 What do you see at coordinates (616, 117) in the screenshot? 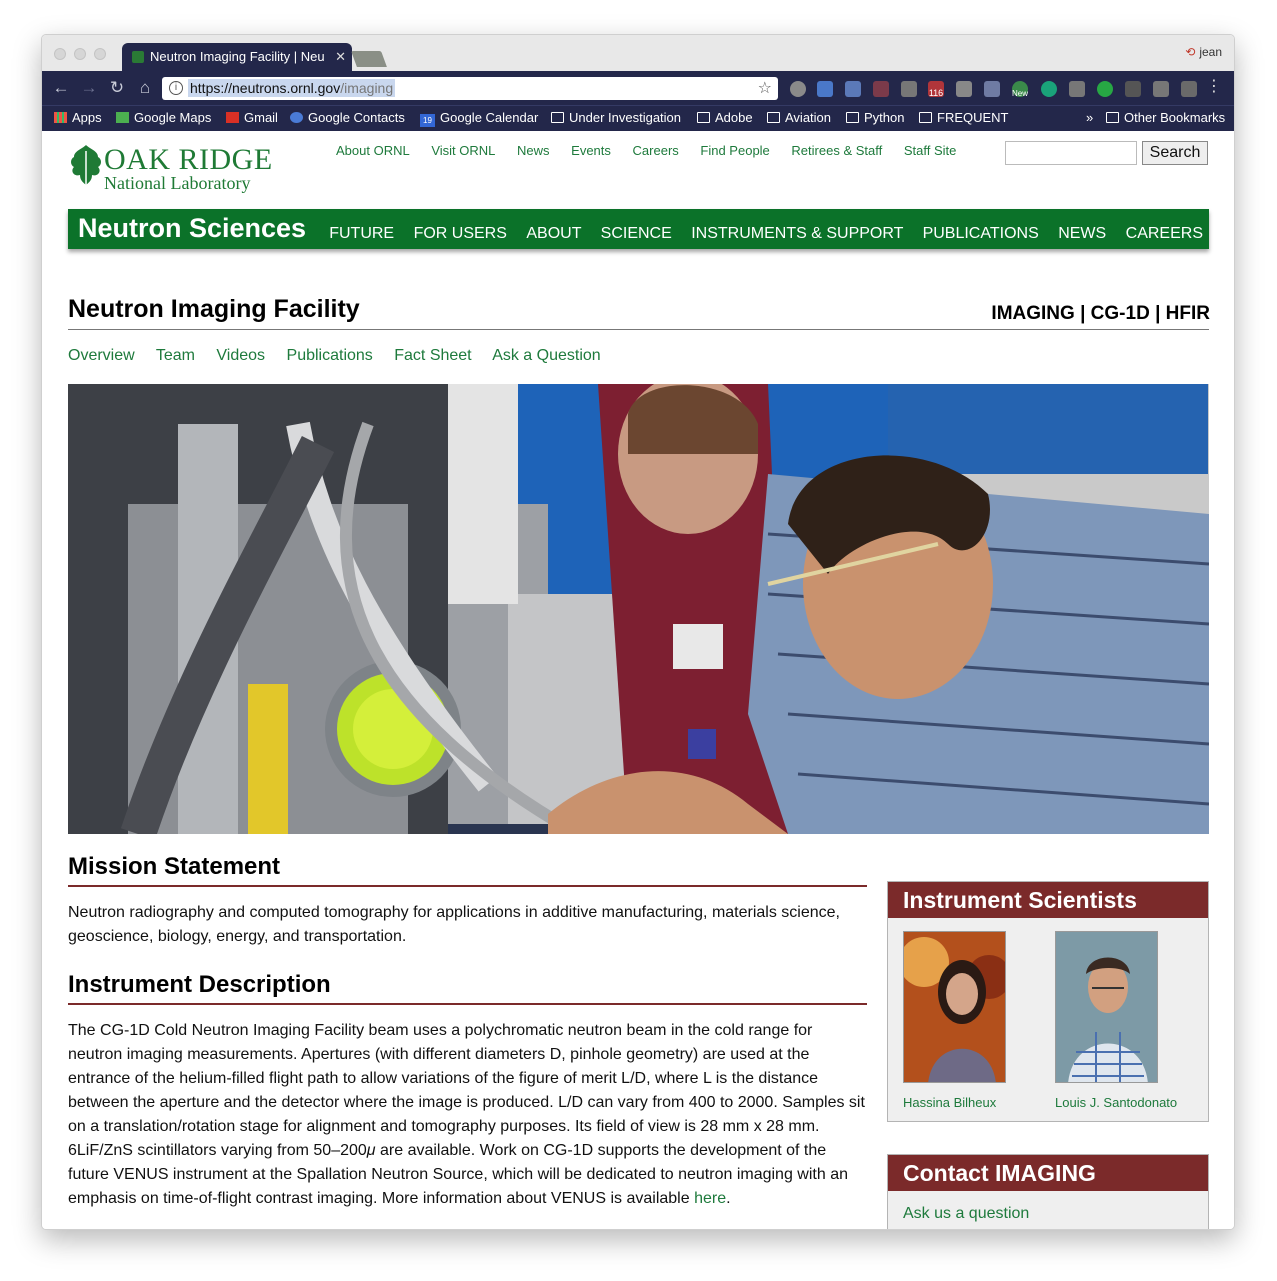
I see `bookmark-under-investigation: Under Investigation` at bounding box center [616, 117].